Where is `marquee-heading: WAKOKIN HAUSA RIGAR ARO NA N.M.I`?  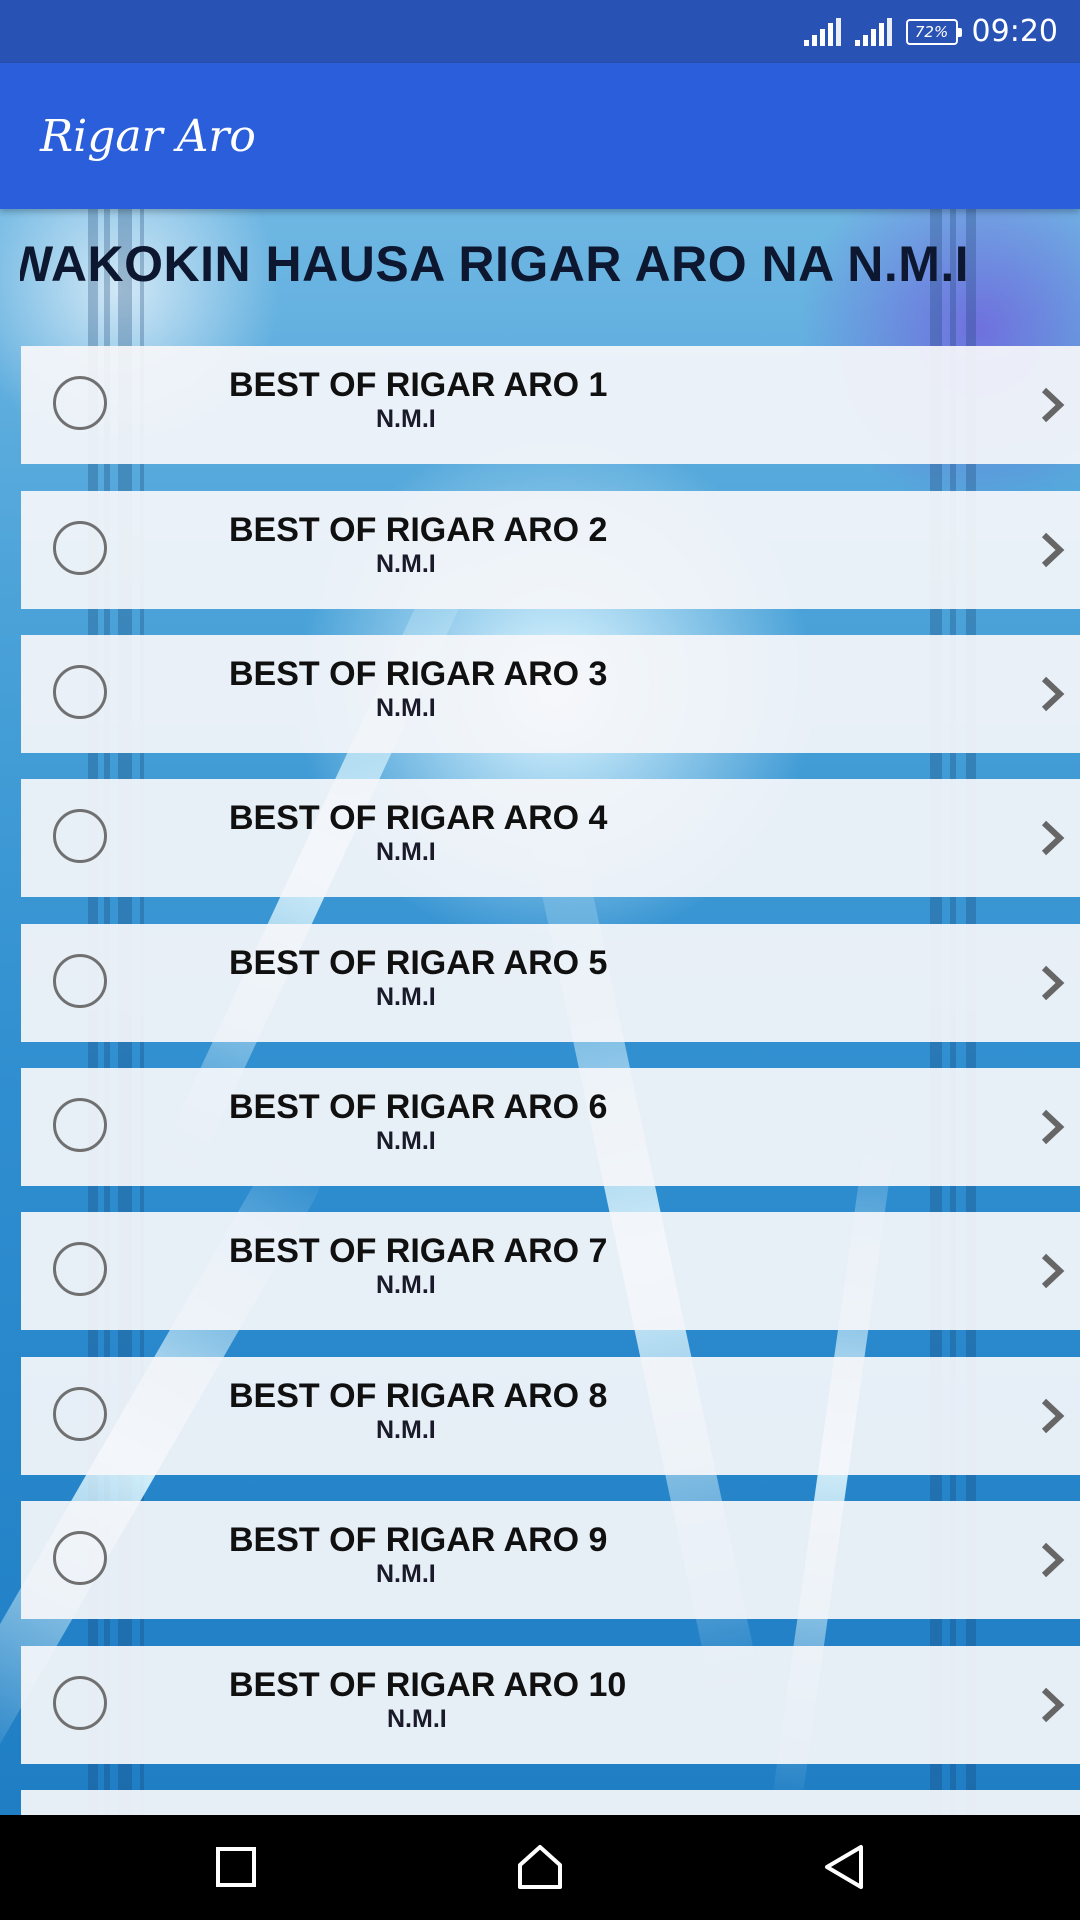 marquee-heading: WAKOKIN HAUSA RIGAR ARO NA N.M.I is located at coordinates (550, 265).